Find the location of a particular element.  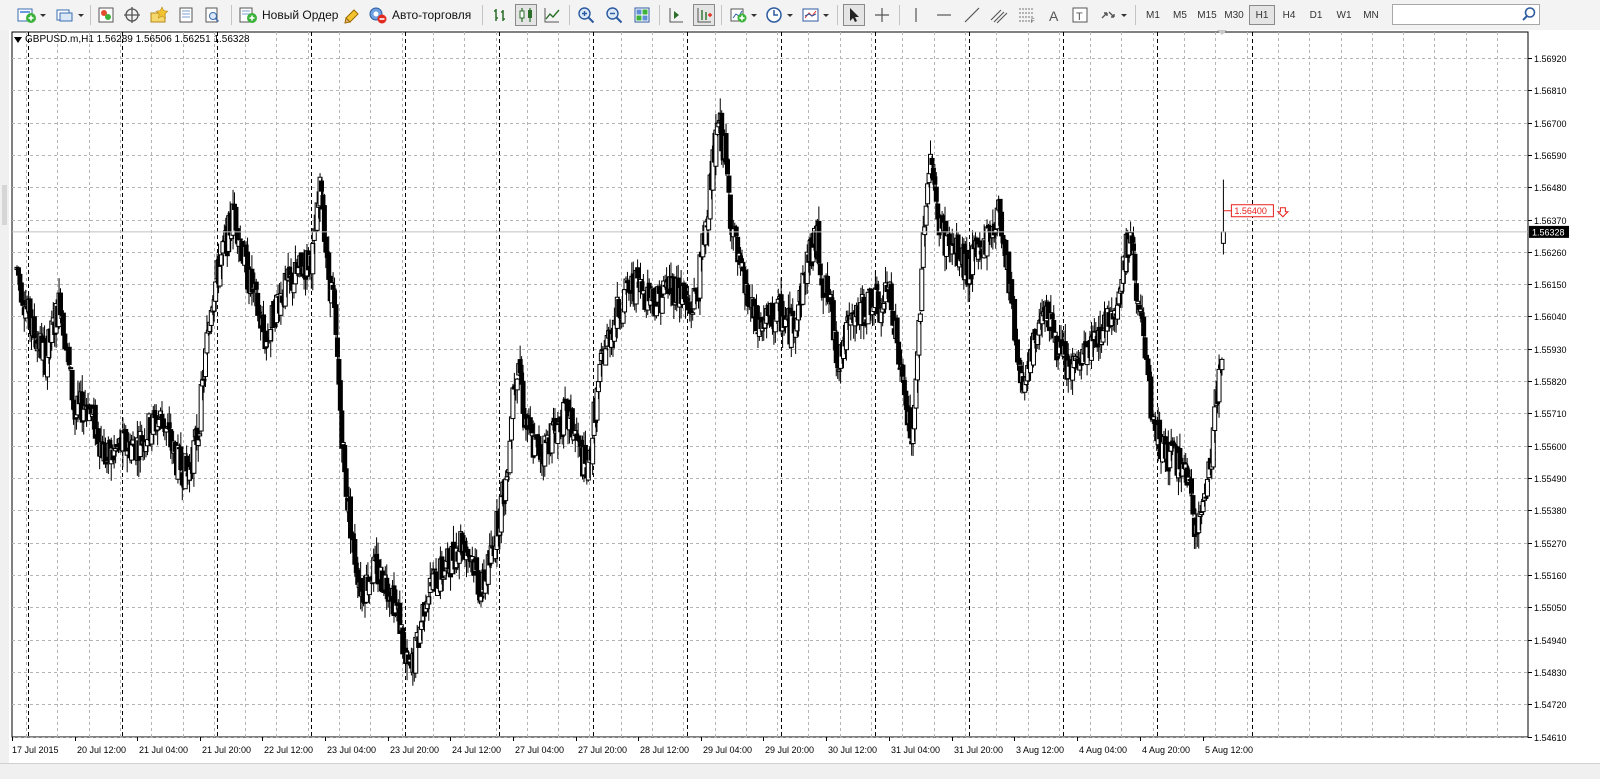

auto-trading-button: Авто-торговля is located at coordinates (421, 15).